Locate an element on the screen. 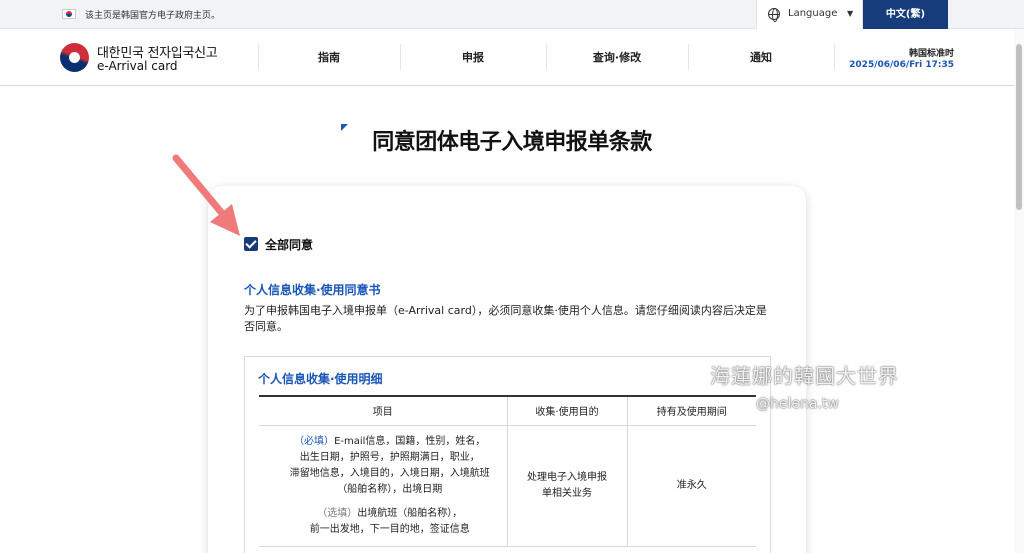  optional-items: （选填）出境航班（船舶名称）， is located at coordinates (390, 514).